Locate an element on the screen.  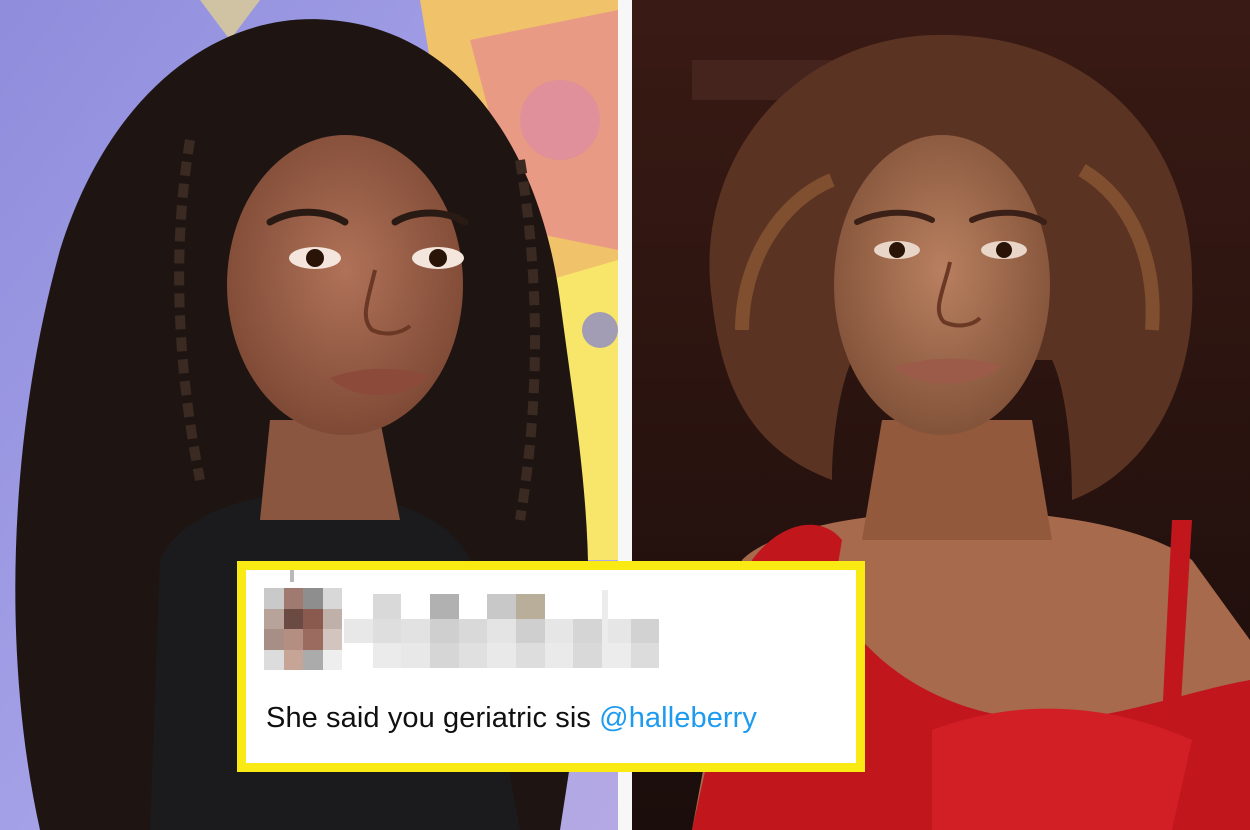
tweet-body: She said you geriatric sis is located at coordinates (428, 718).